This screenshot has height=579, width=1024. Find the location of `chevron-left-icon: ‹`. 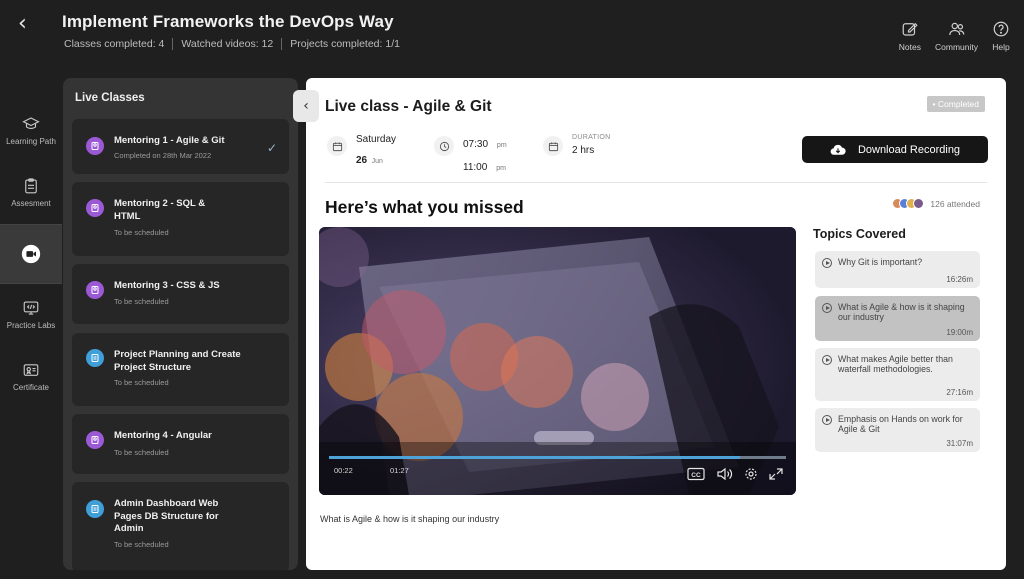

chevron-left-icon: ‹ is located at coordinates (22, 23).